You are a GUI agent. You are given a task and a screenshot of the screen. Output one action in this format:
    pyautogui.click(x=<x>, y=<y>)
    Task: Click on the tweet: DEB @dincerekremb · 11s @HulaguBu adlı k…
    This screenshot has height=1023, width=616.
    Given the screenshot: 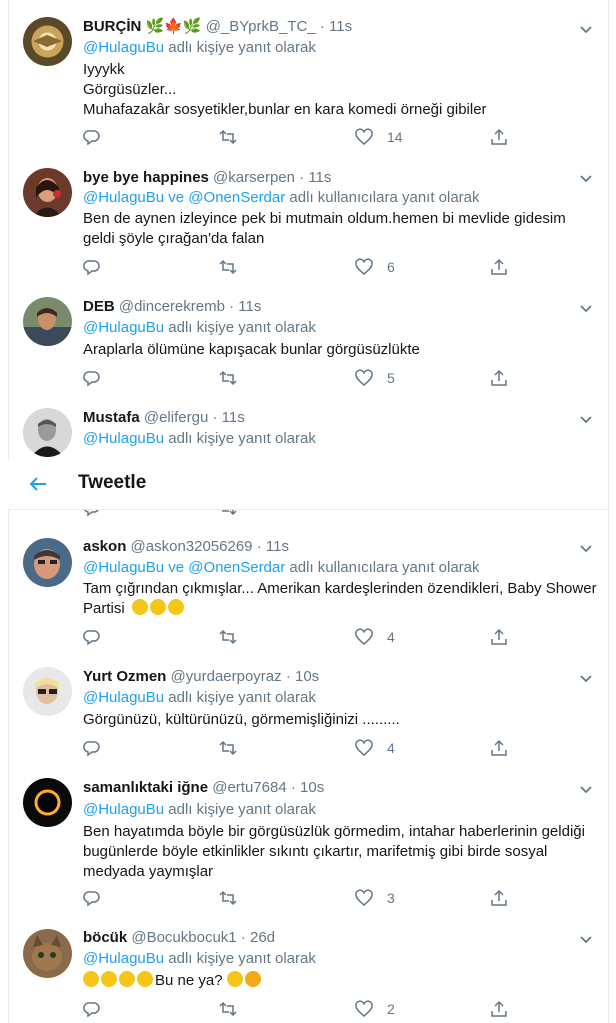 What is the action you would take?
    pyautogui.click(x=308, y=343)
    